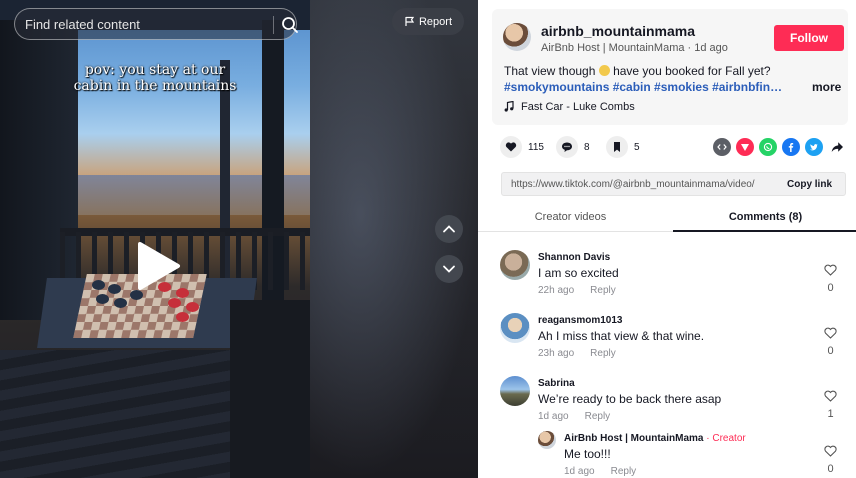 The width and height of the screenshot is (856, 478). Describe the element at coordinates (809, 38) in the screenshot. I see `follow-button: Follow` at that location.